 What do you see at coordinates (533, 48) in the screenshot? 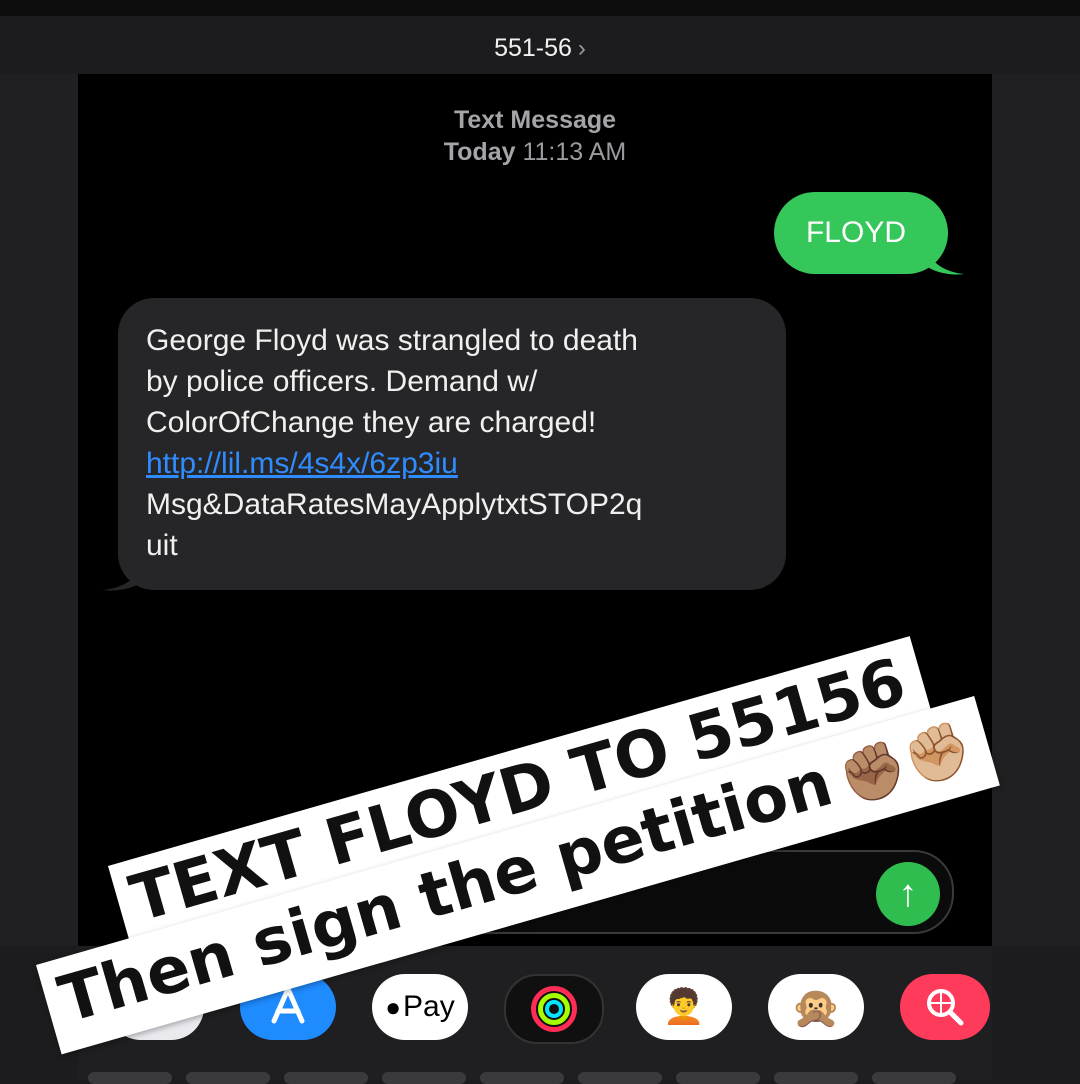
I see `contact-number: 551-56` at bounding box center [533, 48].